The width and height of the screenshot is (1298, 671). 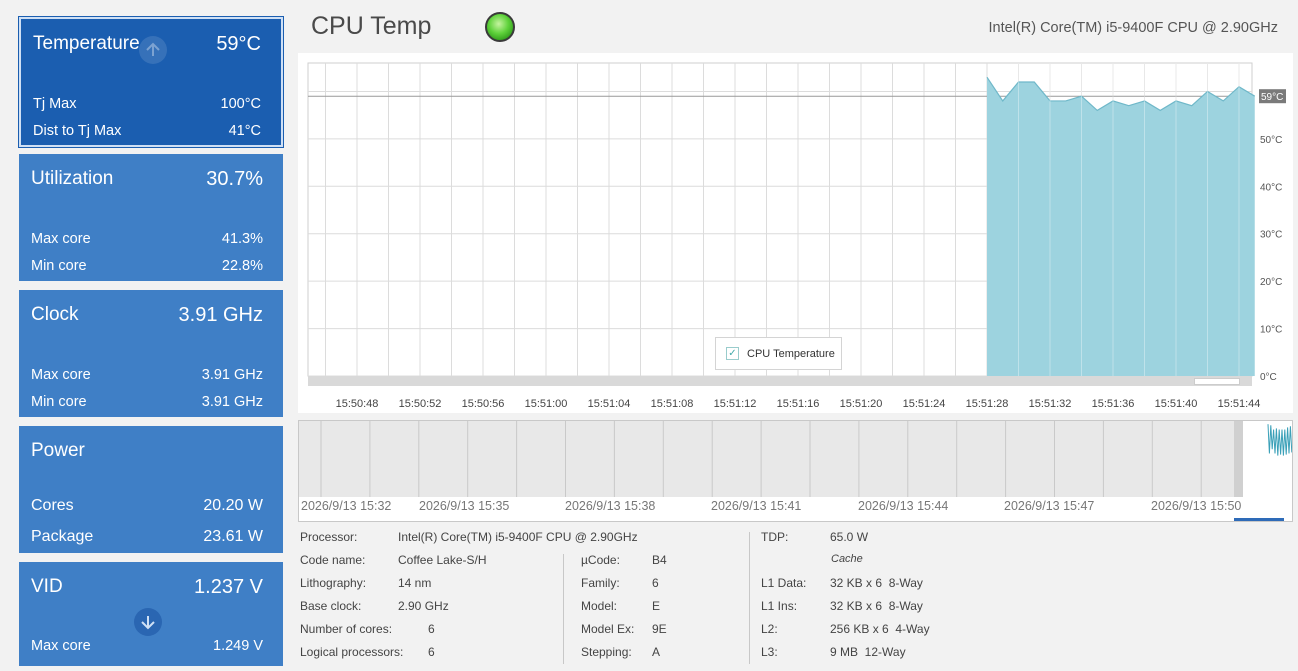 What do you see at coordinates (903, 506) in the screenshot?
I see `overview-time-label: 2026/9/13 15:44` at bounding box center [903, 506].